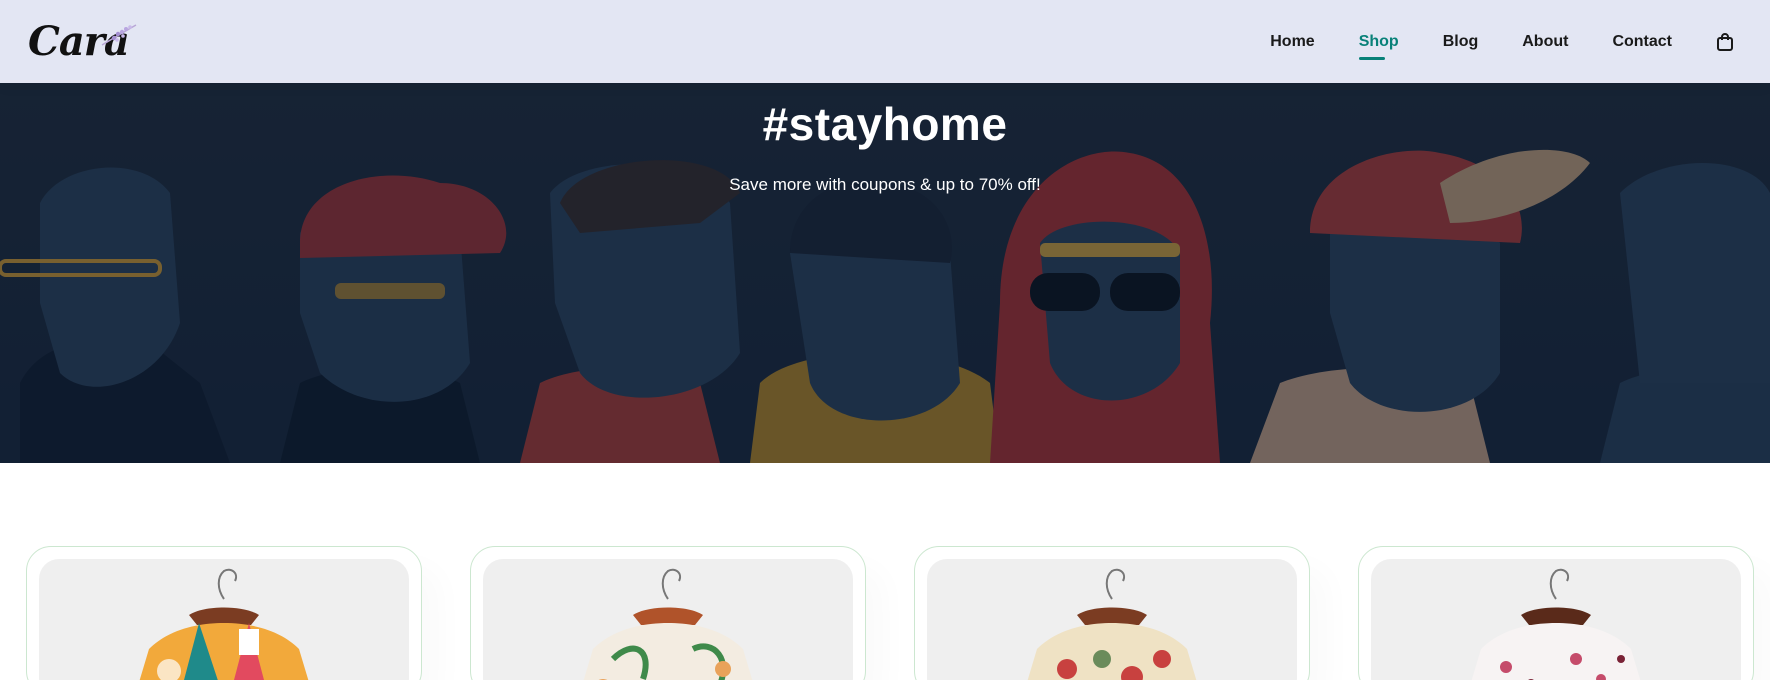 The width and height of the screenshot is (1770, 680). I want to click on leaf-print-shirt-image, so click(668, 619).